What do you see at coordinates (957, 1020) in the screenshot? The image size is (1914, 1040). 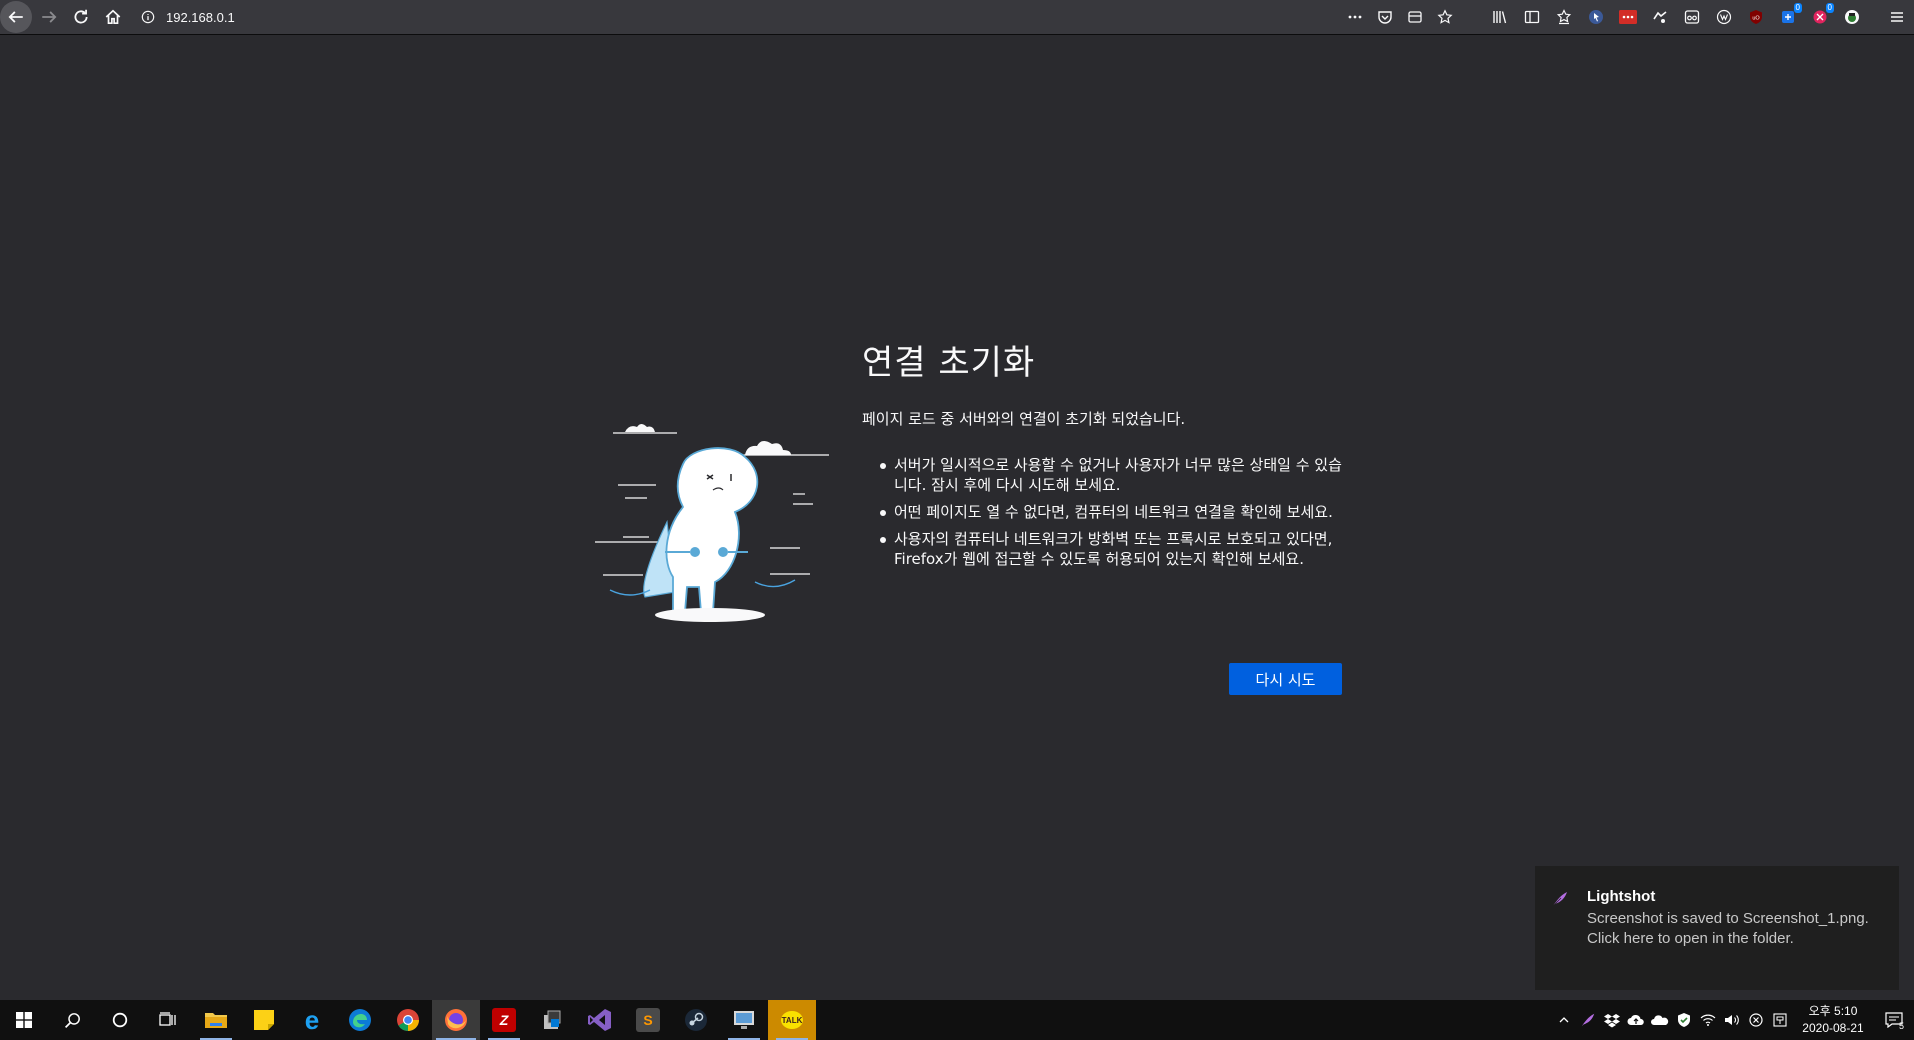 I see `windows-taskbar: e Z S TALK 오후 5:10 2020-08-21 5` at bounding box center [957, 1020].